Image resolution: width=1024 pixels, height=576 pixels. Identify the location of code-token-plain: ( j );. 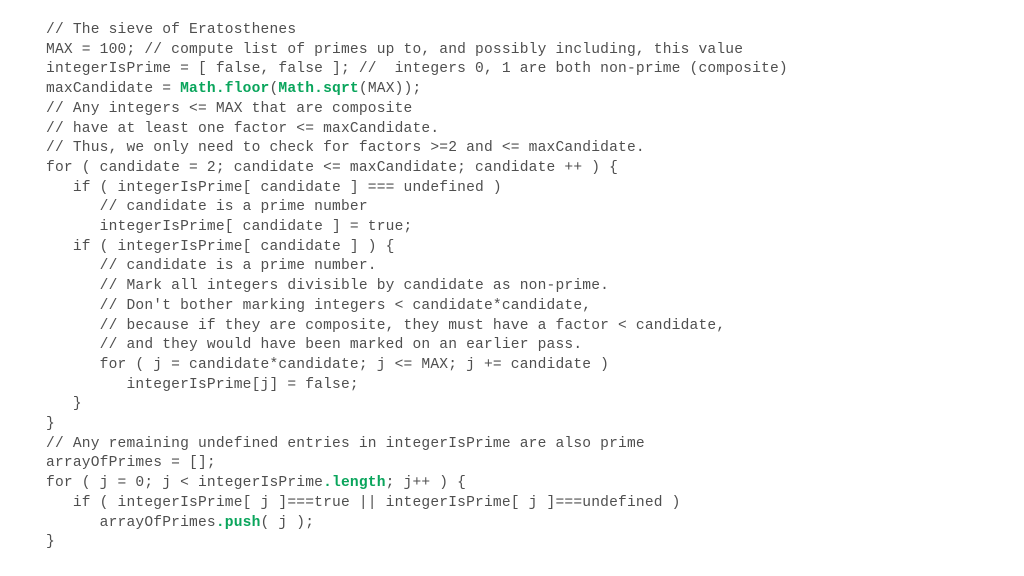
(287, 522).